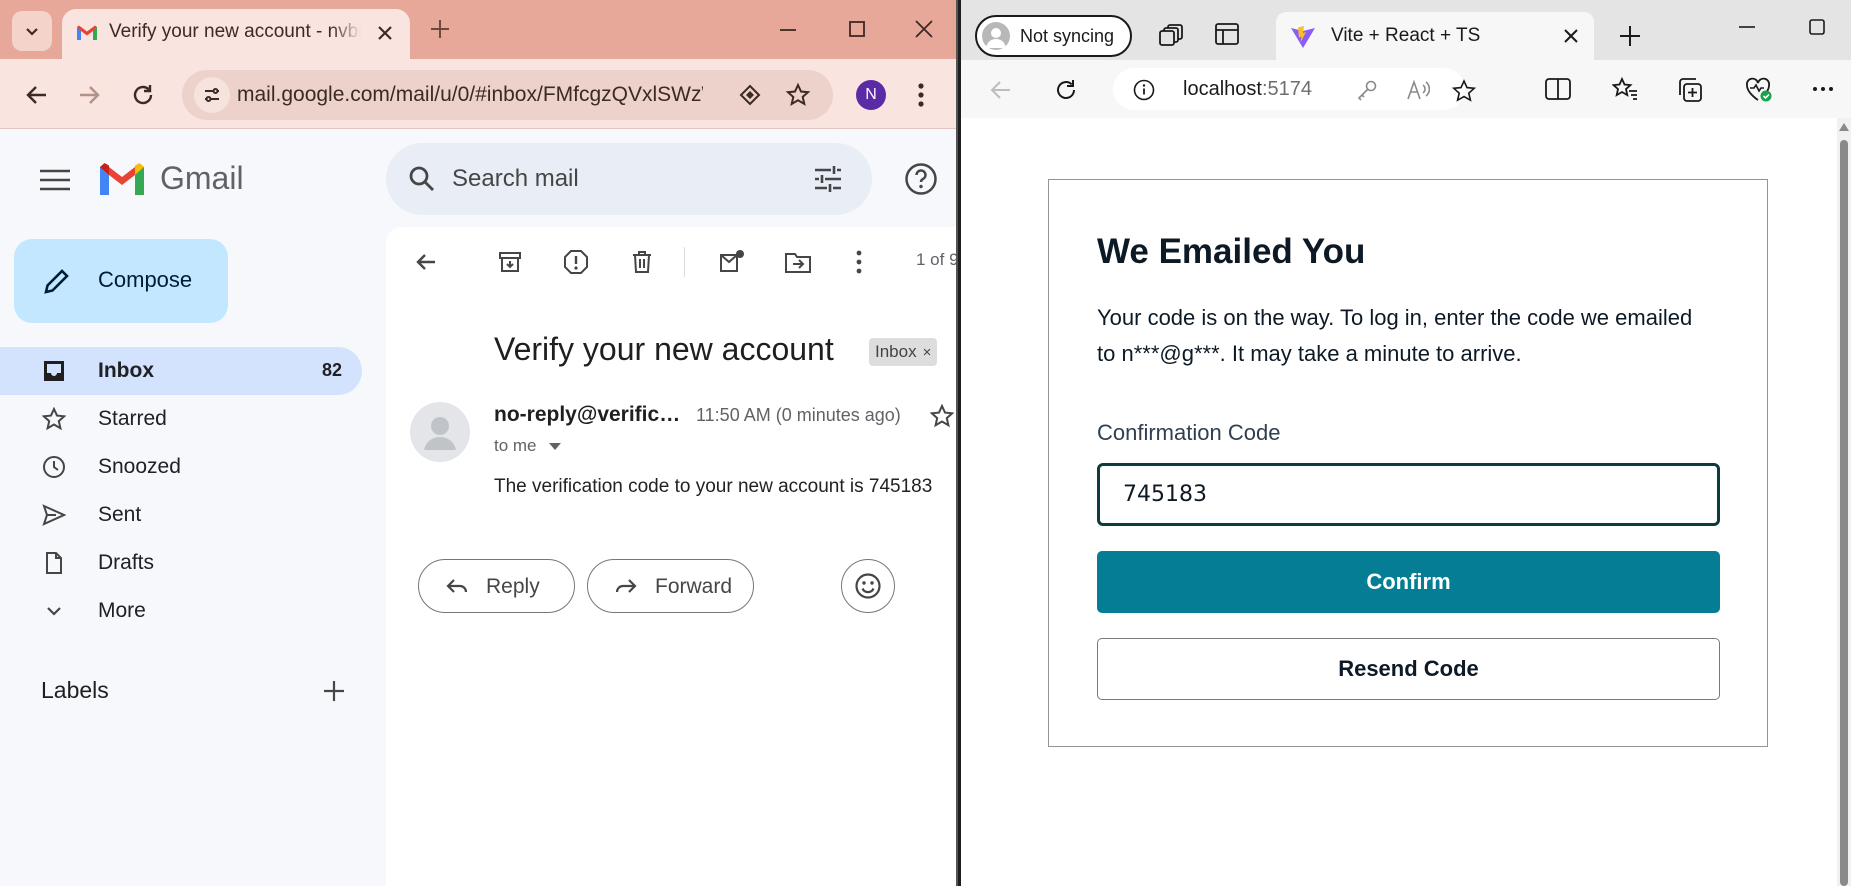 This screenshot has height=886, width=1851. What do you see at coordinates (1367, 90) in the screenshot?
I see `password-key-icon` at bounding box center [1367, 90].